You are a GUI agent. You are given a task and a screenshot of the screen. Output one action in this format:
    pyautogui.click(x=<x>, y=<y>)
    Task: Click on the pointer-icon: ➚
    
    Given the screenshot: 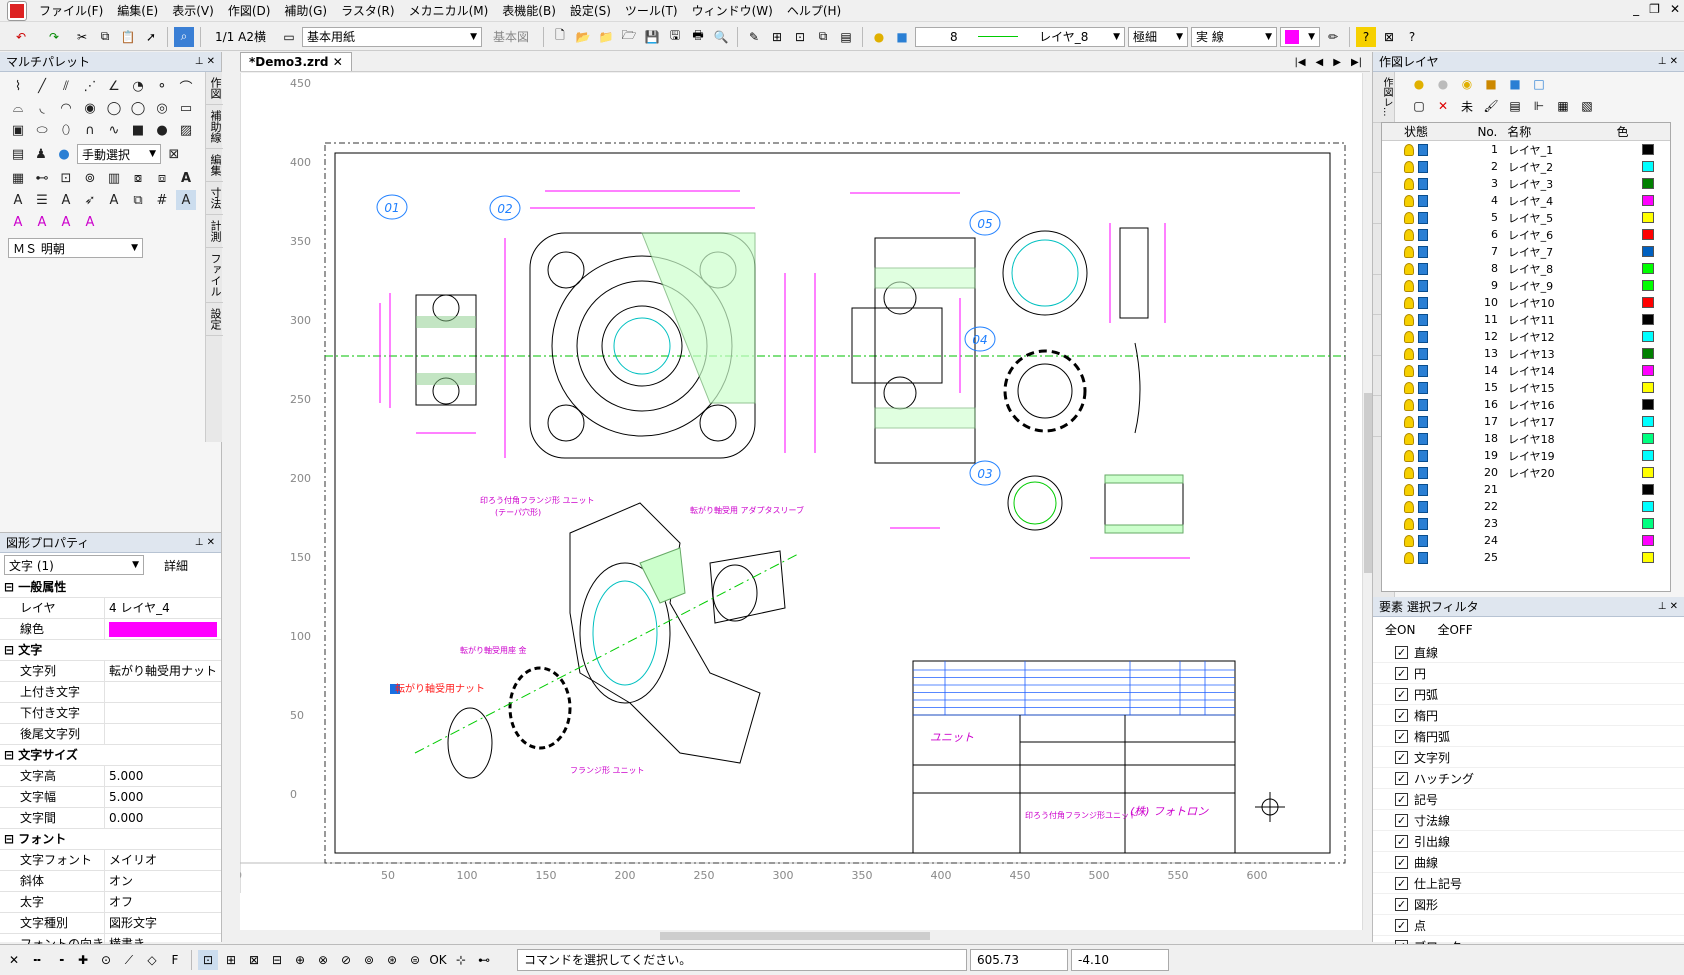 What is the action you would take?
    pyautogui.click(x=151, y=37)
    